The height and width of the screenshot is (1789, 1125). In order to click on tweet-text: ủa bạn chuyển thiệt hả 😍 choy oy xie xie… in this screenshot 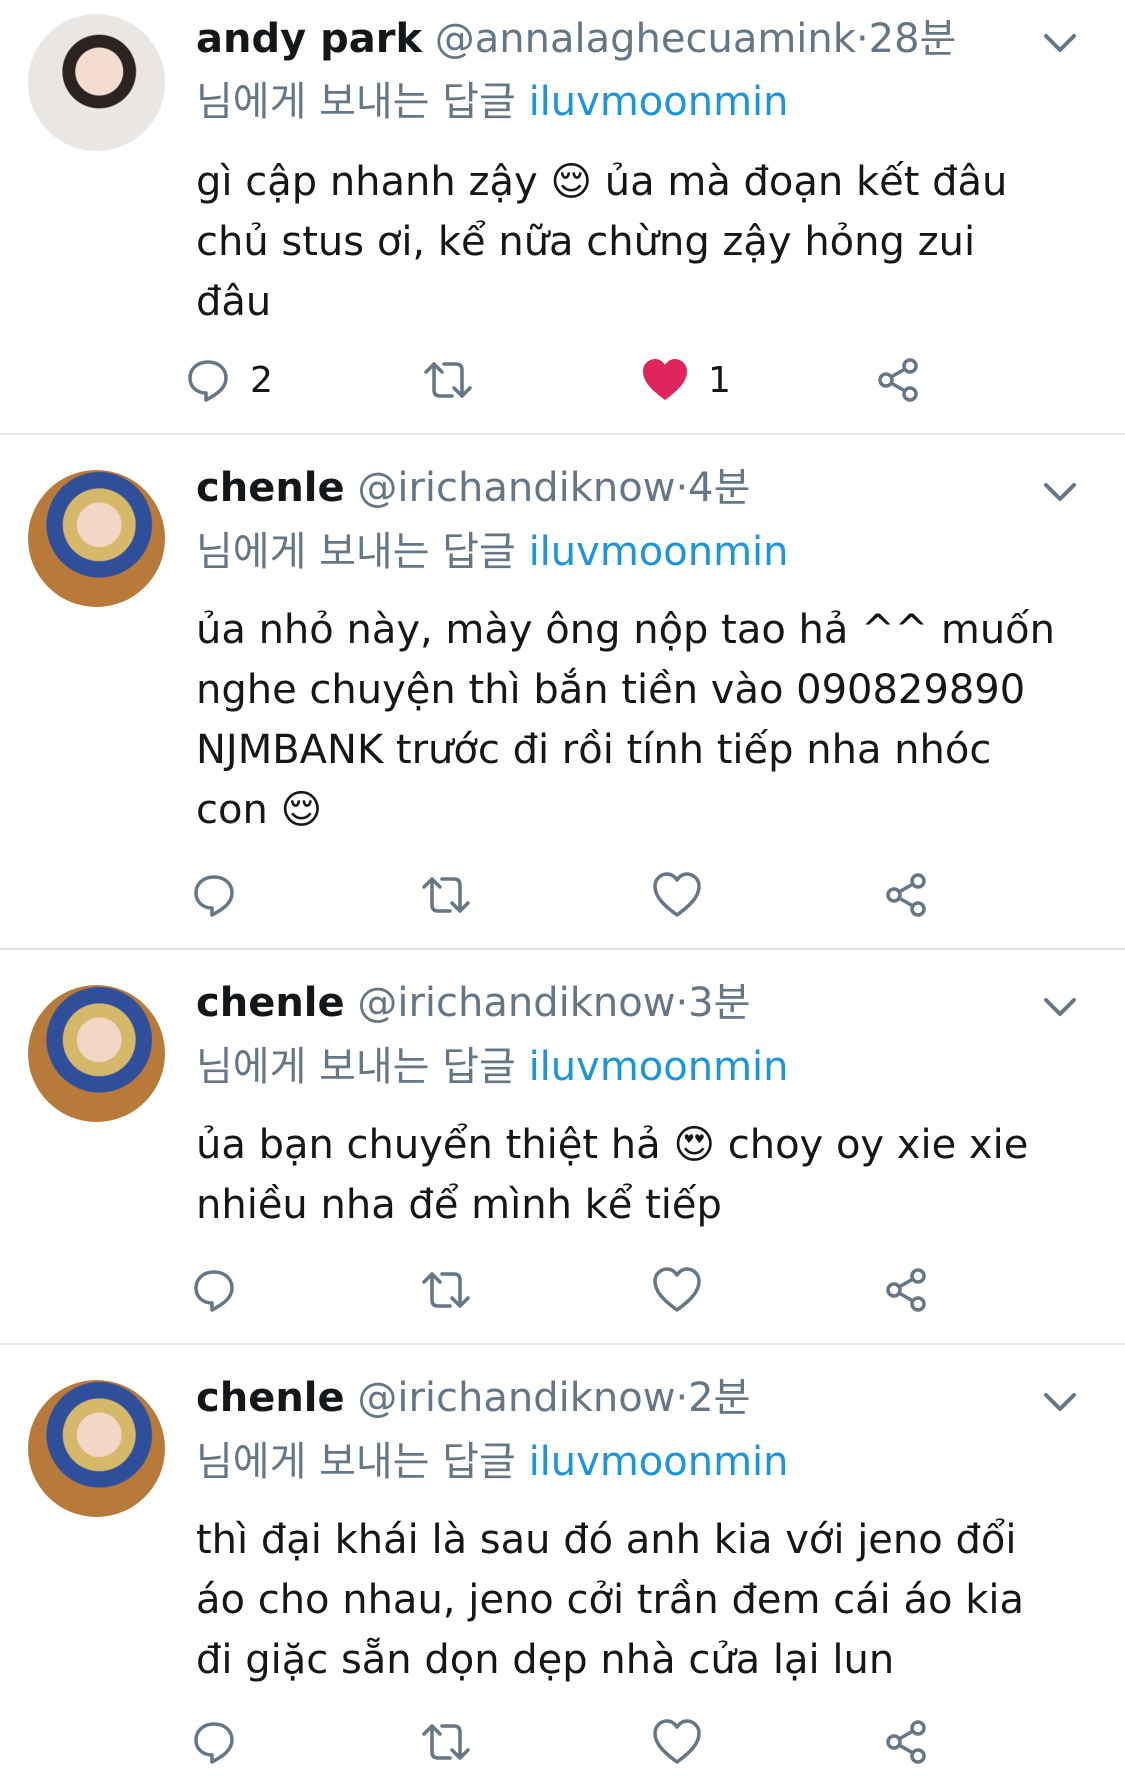, I will do `click(612, 1175)`.